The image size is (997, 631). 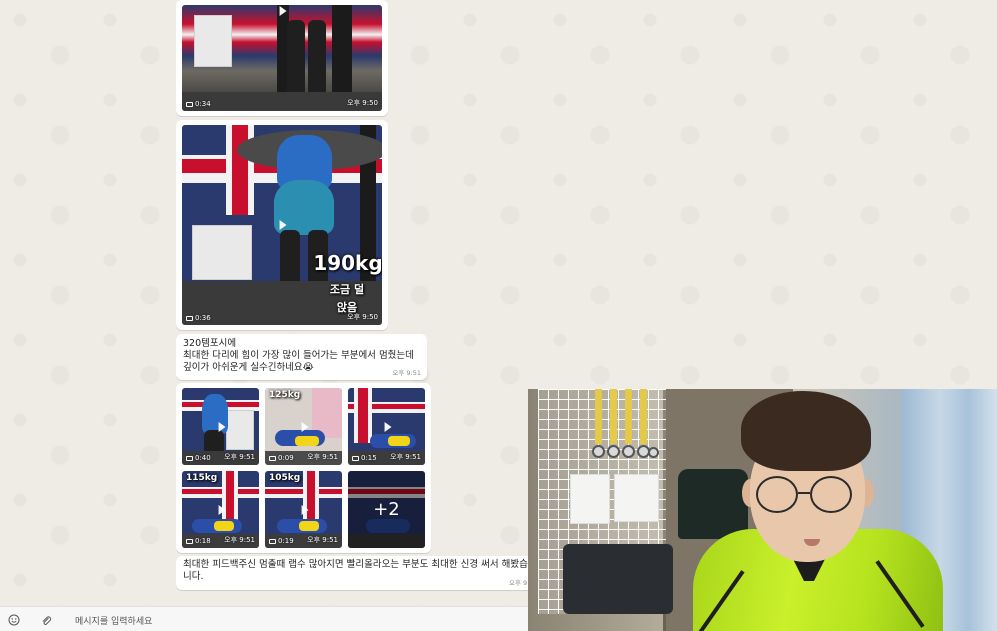 I want to click on more-media-count: +2, so click(x=386, y=509).